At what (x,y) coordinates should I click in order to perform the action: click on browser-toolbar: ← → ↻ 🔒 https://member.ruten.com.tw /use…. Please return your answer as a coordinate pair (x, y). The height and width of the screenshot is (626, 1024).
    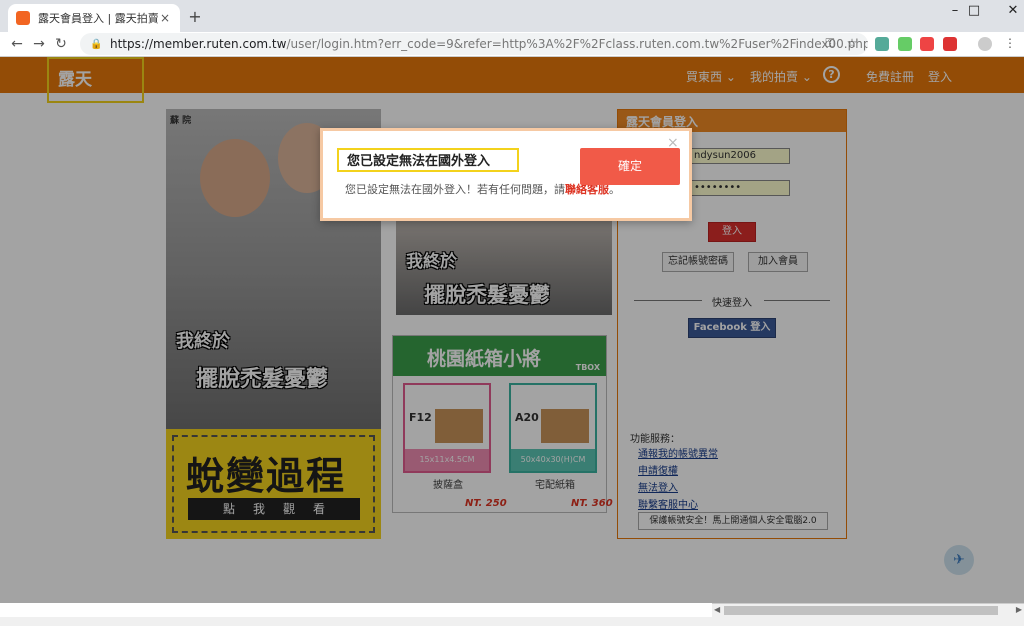
    Looking at the image, I should click on (512, 44).